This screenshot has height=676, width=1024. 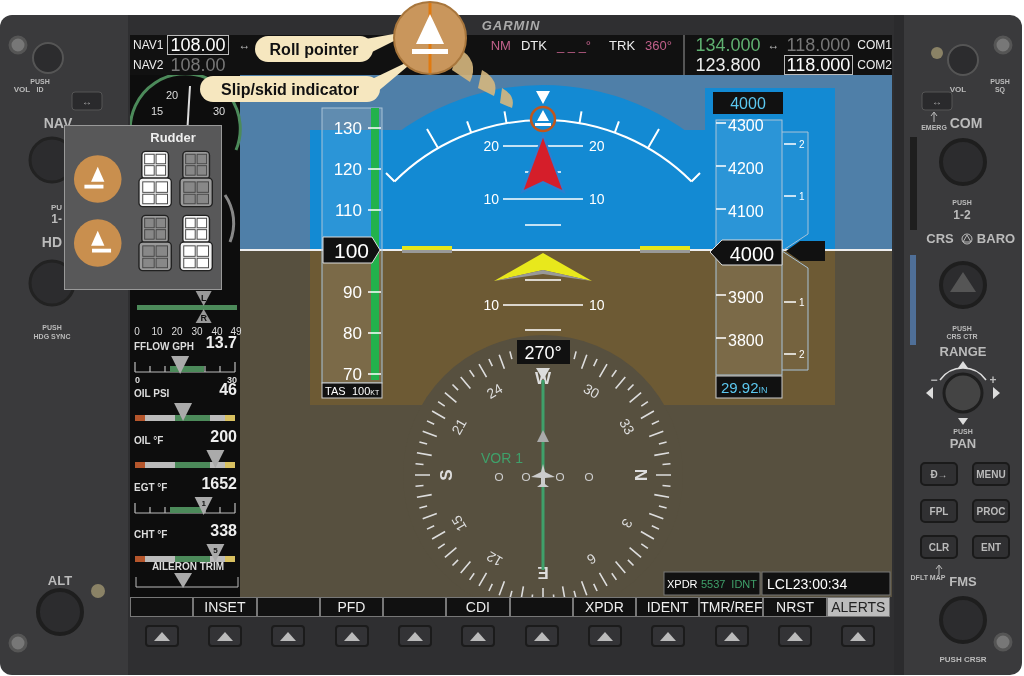 I want to click on gauge-pointer: 1, so click(x=203, y=506).